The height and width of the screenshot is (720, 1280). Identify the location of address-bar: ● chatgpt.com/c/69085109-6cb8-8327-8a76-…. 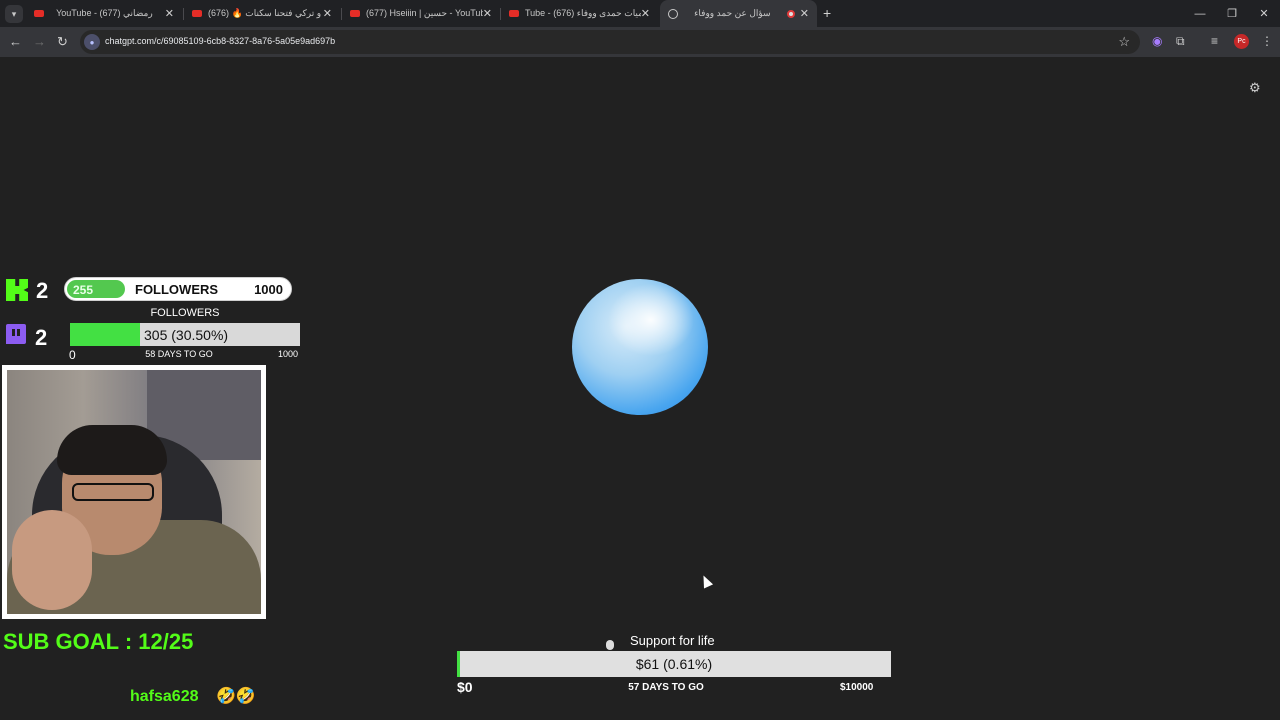
(610, 42).